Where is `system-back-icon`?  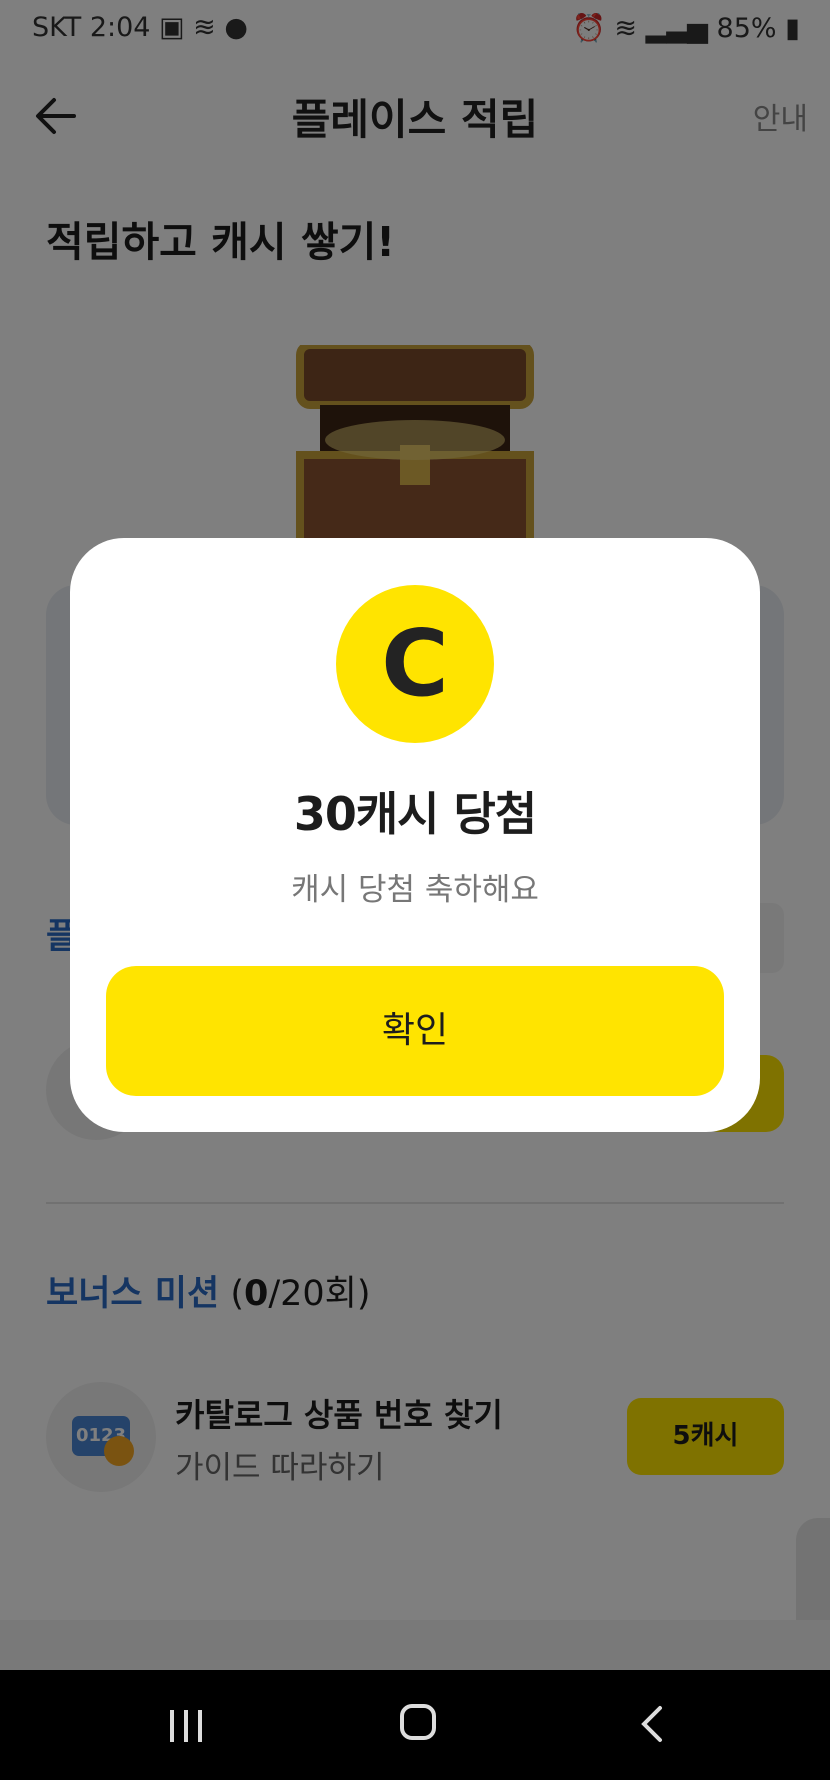 system-back-icon is located at coordinates (652, 1724).